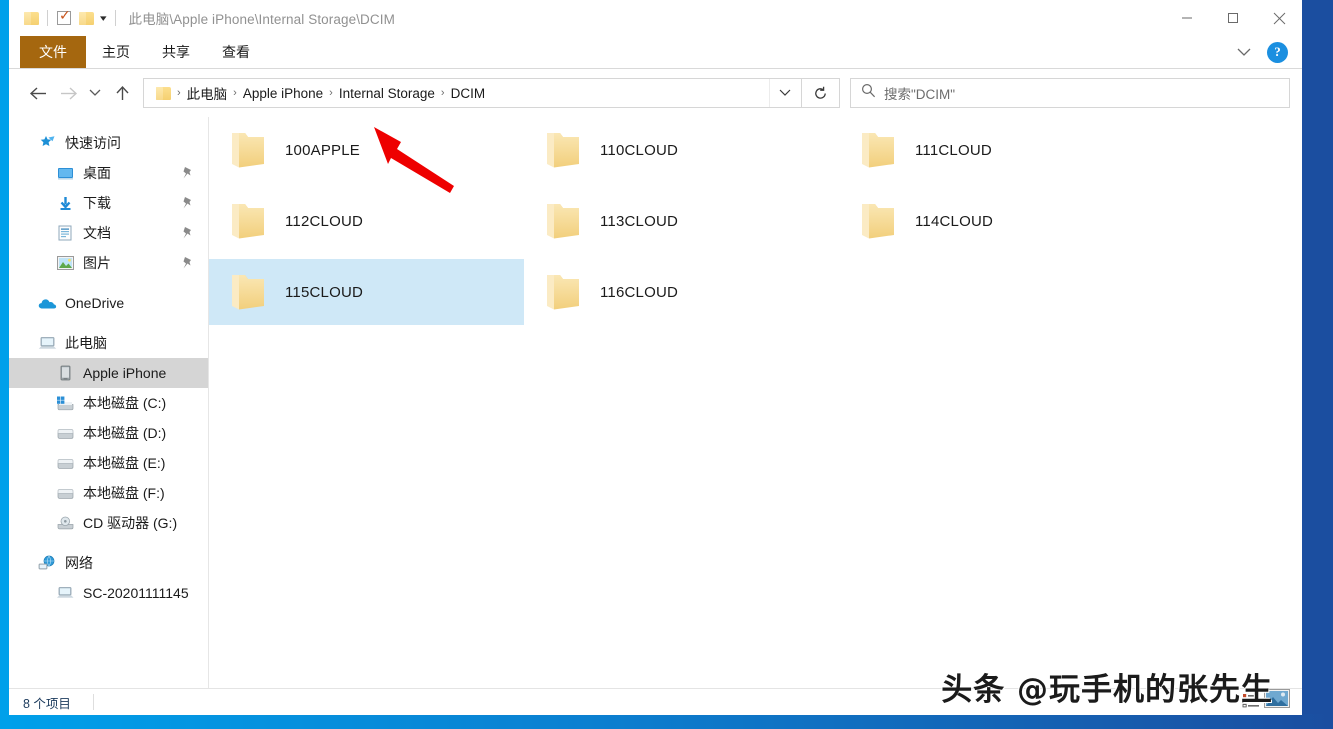 Image resolution: width=1333 pixels, height=729 pixels. Describe the element at coordinates (1187, 18) in the screenshot. I see `minimize-button` at that location.